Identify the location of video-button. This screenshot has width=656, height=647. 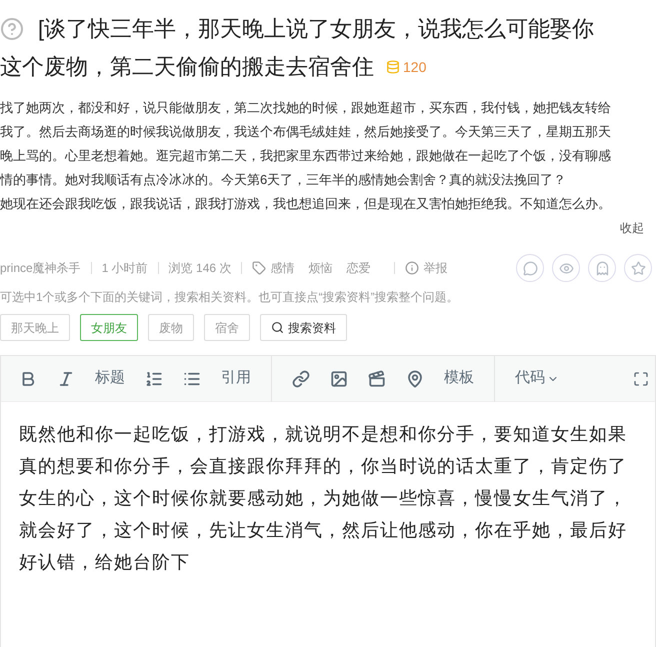
(377, 379).